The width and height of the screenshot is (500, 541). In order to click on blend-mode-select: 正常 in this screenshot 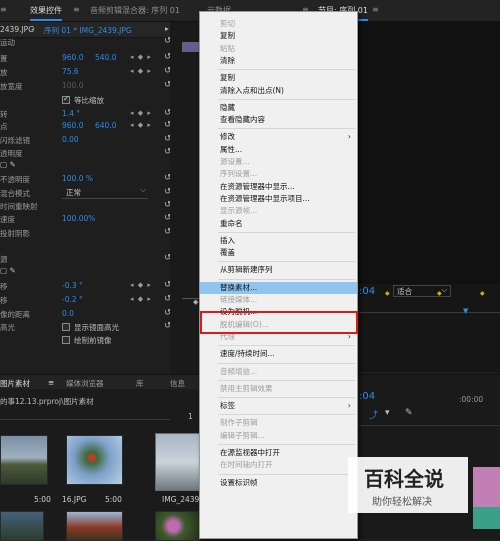, I will do `click(105, 192)`.